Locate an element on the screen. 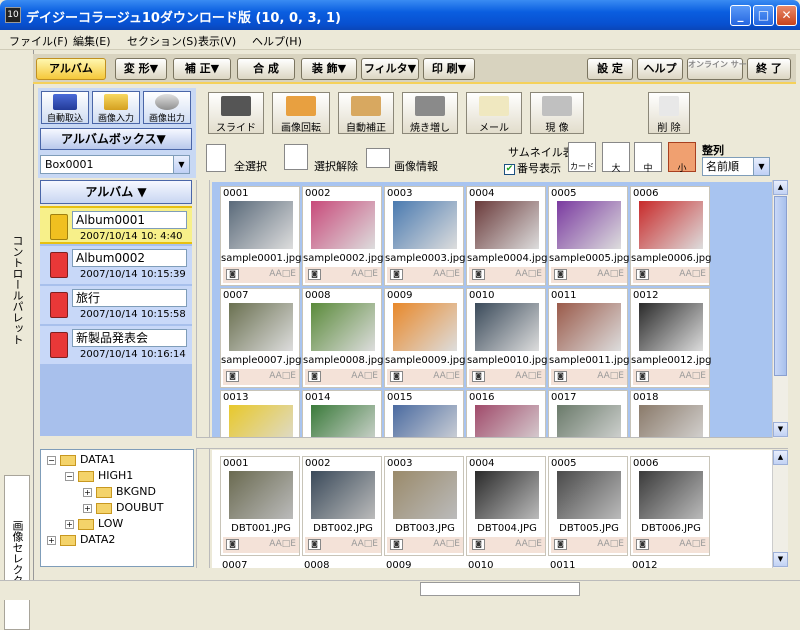 The image size is (800, 630). album-box-dropdown: アルバムボックス▼ is located at coordinates (116, 139).